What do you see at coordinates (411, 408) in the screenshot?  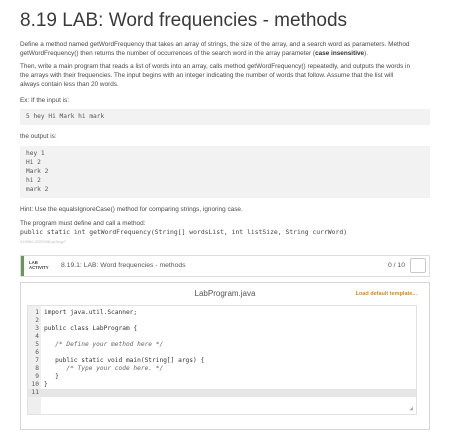 I see `resize-handle-icon: ◢` at bounding box center [411, 408].